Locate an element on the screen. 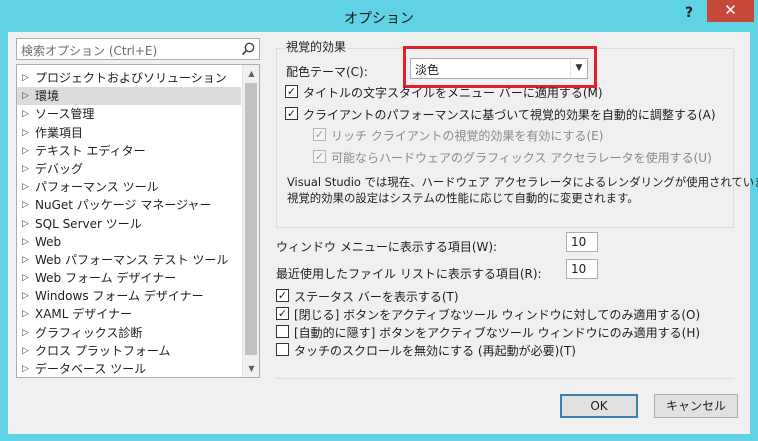  tree-item: ▷ NuGet パッケージ マネージャー is located at coordinates (129, 205).